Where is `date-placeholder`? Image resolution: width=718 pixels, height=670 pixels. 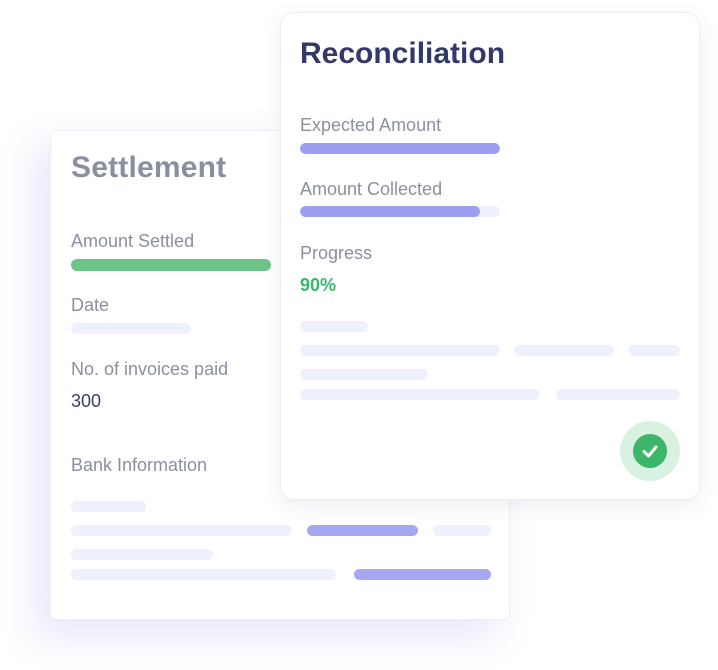
date-placeholder is located at coordinates (131, 328).